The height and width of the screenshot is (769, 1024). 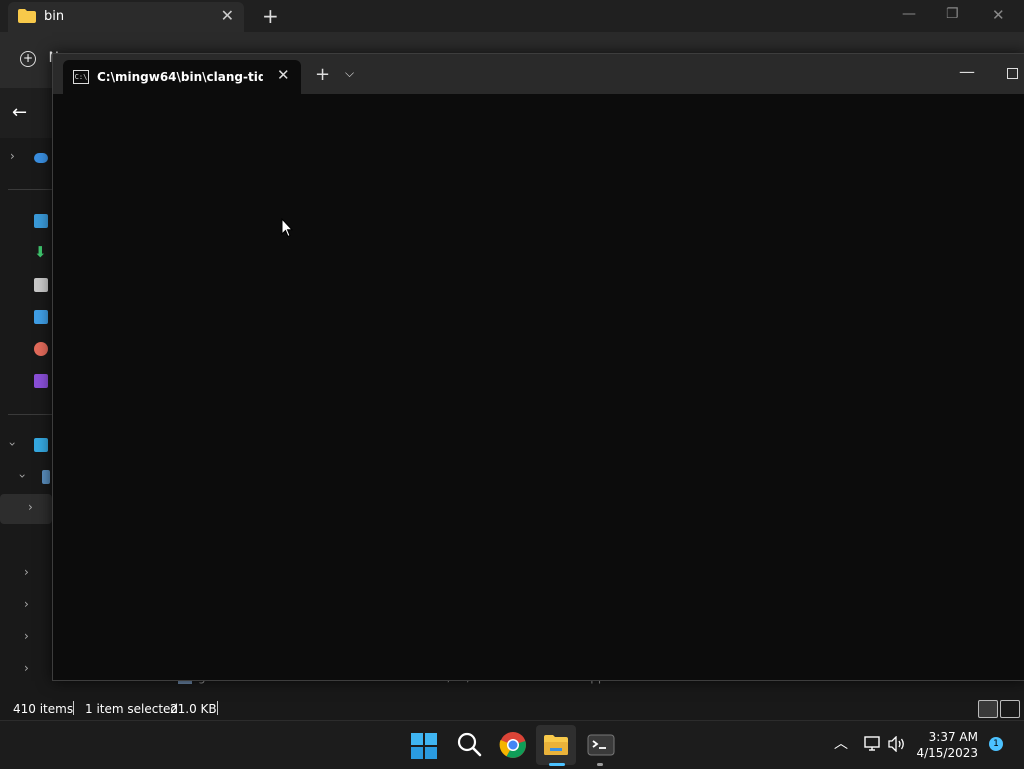 I want to click on notification-badge: 1, so click(x=996, y=744).